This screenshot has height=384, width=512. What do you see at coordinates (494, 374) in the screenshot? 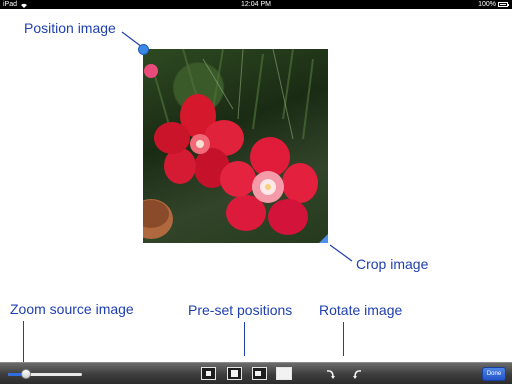
I see `done-button: Done` at bounding box center [494, 374].